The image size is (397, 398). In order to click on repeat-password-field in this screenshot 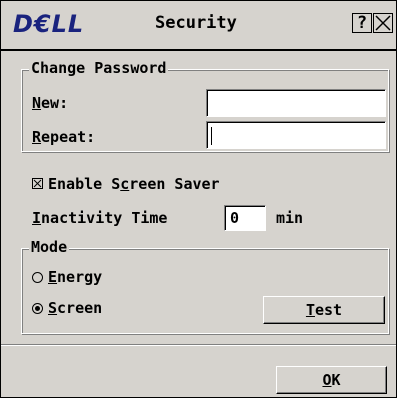, I will do `click(296, 135)`.